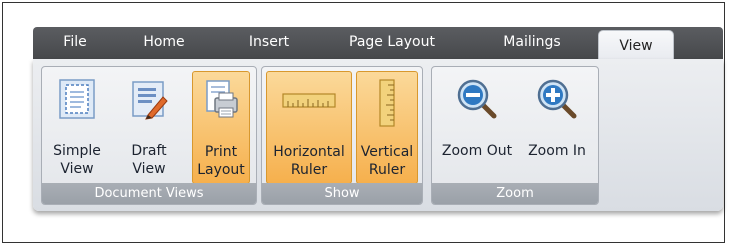  I want to click on tab-home: Home, so click(164, 43).